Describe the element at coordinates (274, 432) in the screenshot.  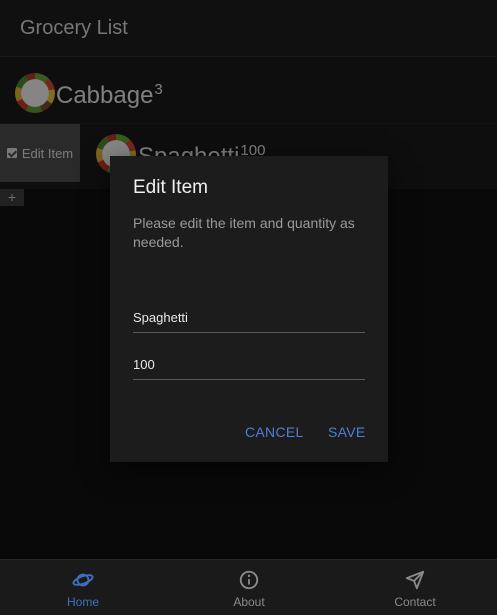
I see `cancel-button: CANCEL` at that location.